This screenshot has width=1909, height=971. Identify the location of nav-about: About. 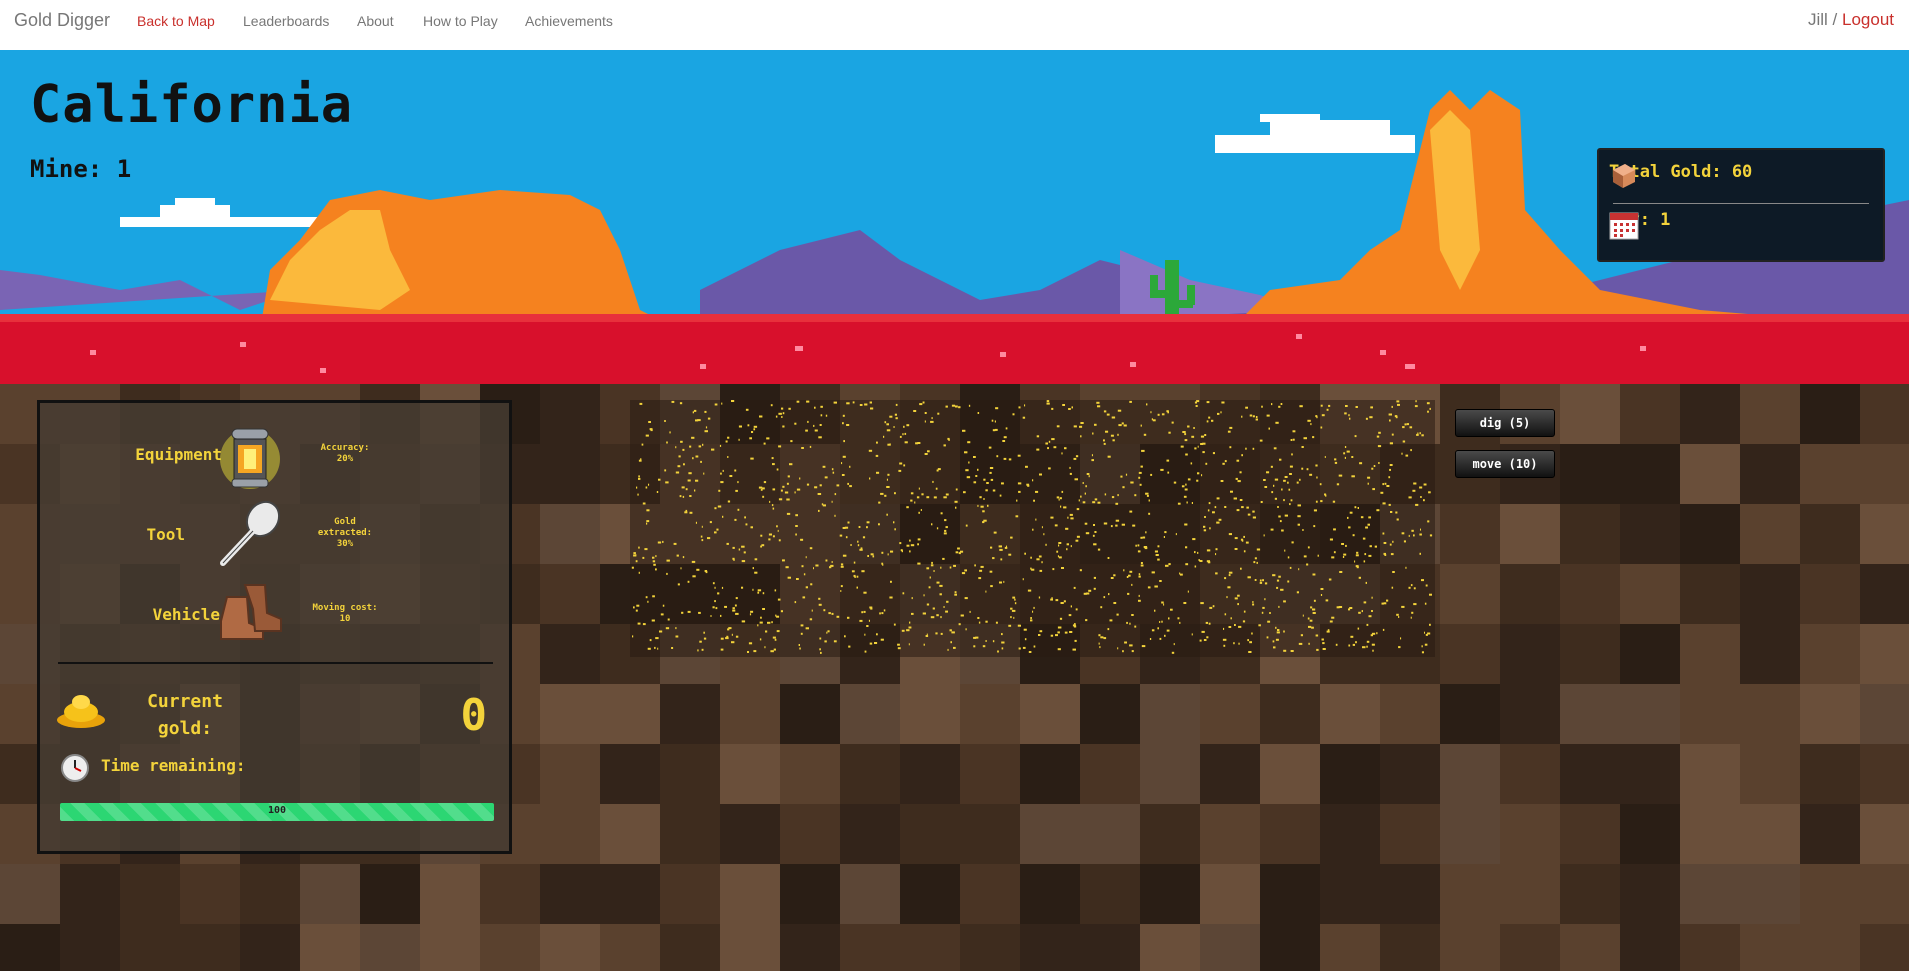
(375, 21).